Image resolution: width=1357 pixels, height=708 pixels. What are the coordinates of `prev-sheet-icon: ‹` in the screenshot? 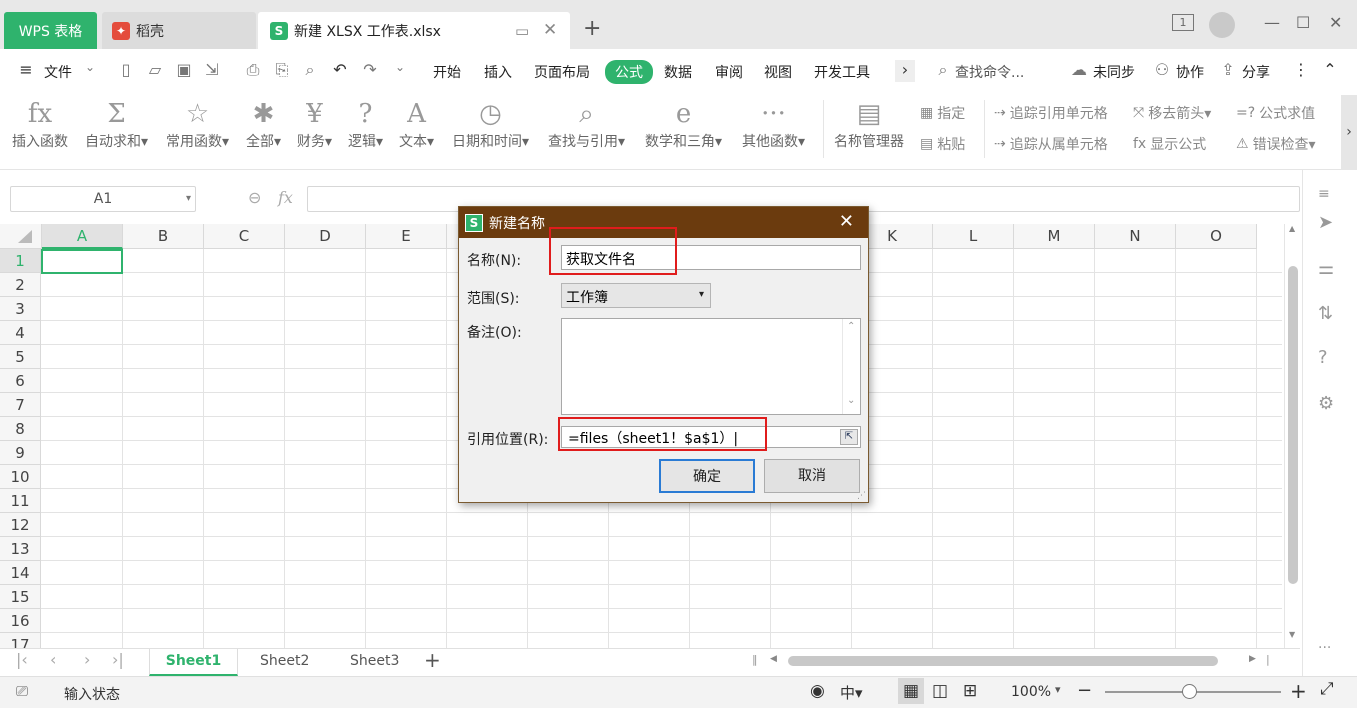 It's located at (53, 659).